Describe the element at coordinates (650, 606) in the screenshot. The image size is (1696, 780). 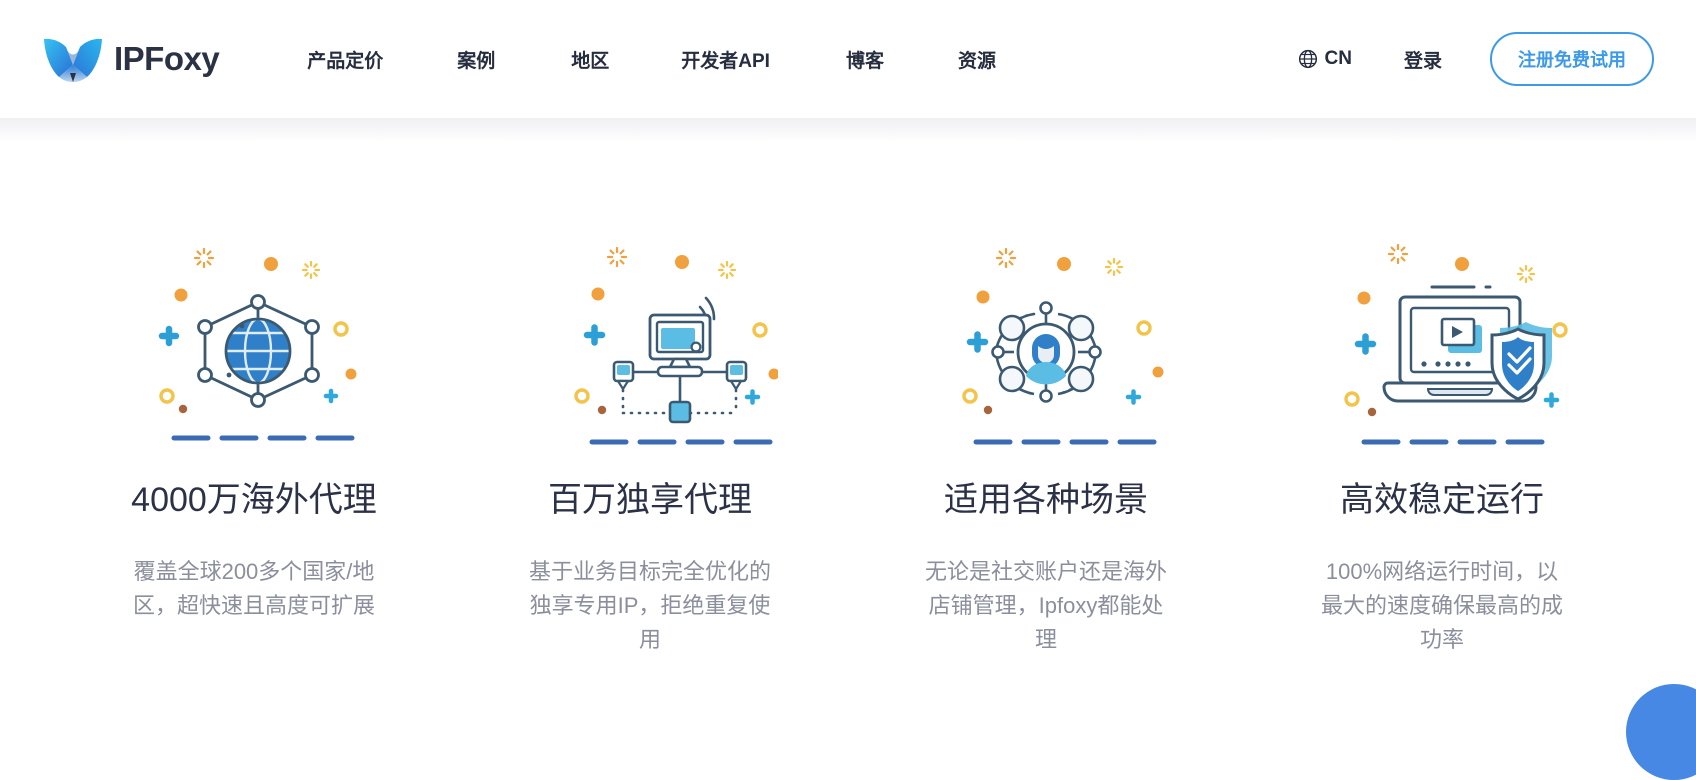
I see `feature-description: 基于业务目标完全优化的独享专用IP，拒绝重复使用` at that location.